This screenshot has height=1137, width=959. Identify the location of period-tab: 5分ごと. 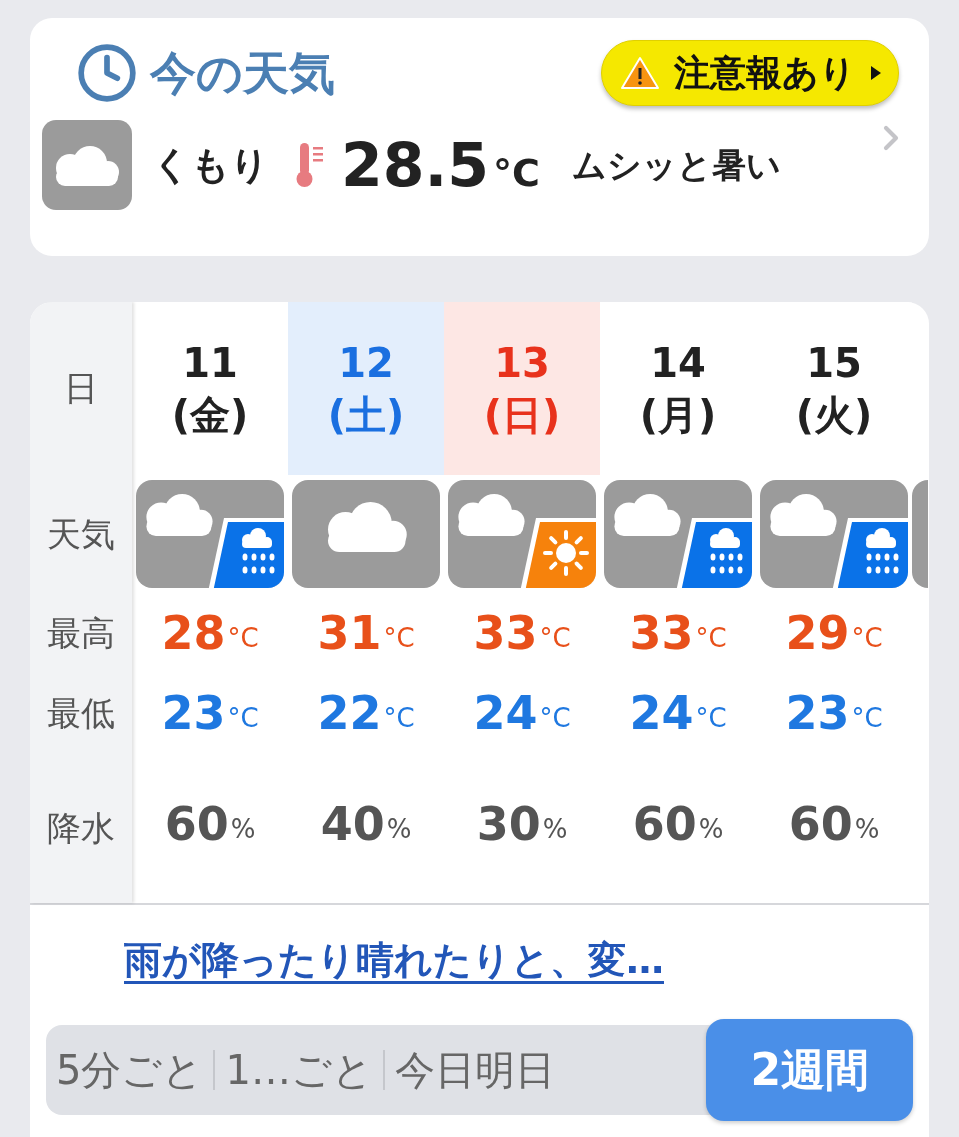
(130, 1070).